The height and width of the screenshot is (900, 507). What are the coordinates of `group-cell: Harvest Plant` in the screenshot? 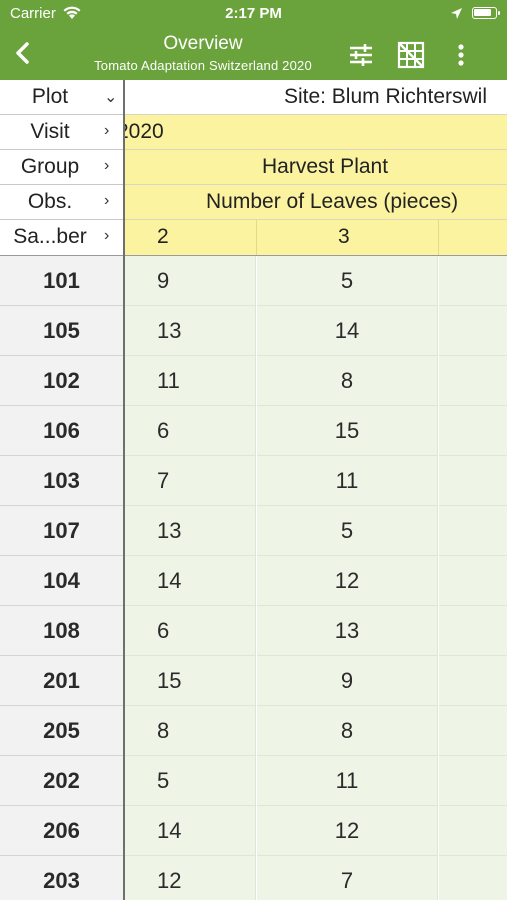 It's located at (316, 167).